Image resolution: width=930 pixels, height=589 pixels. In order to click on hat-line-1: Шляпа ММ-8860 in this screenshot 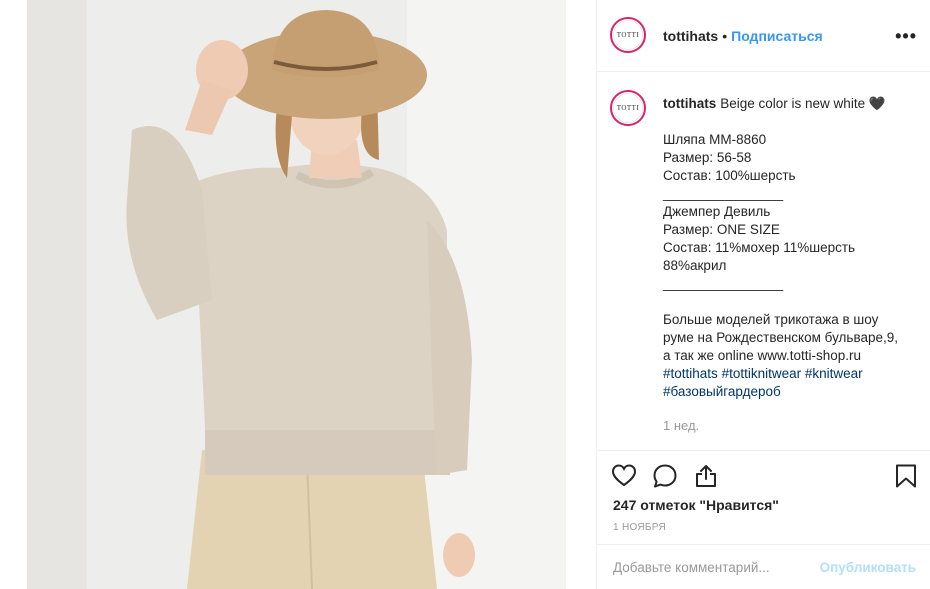, I will do `click(715, 139)`.